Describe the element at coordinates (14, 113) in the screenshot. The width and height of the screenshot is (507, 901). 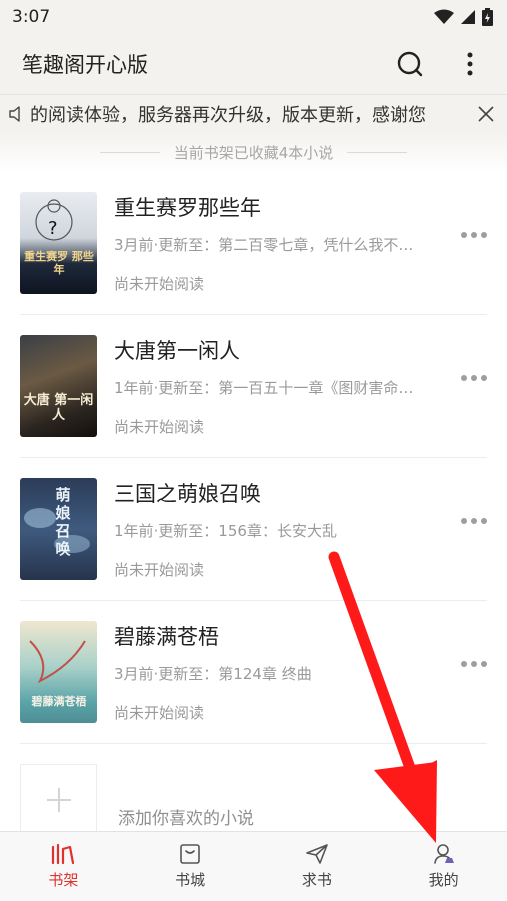
I see `speaker-icon` at that location.